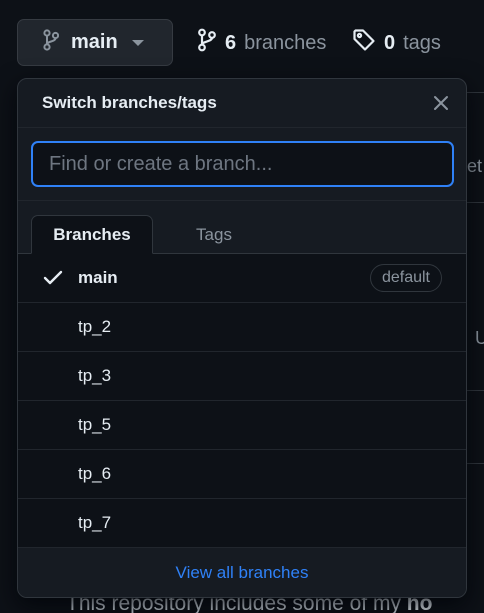 This screenshot has width=484, height=613. I want to click on tag-icon, so click(364, 43).